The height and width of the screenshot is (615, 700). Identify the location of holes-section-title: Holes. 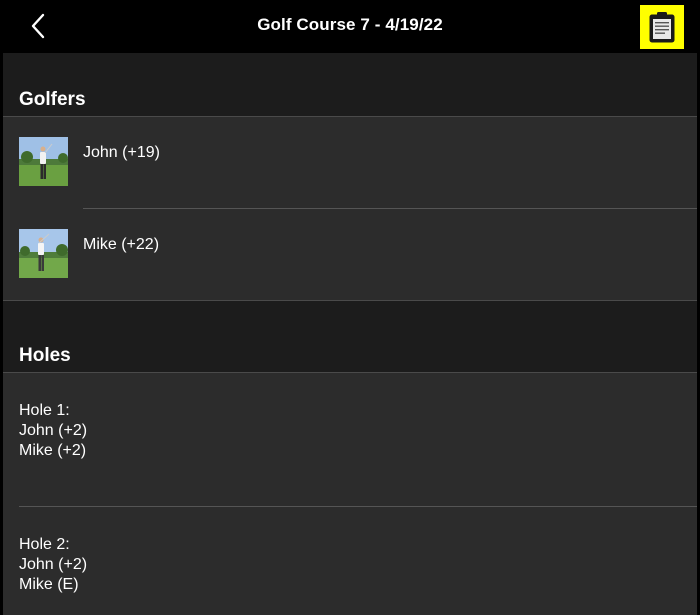
(45, 355).